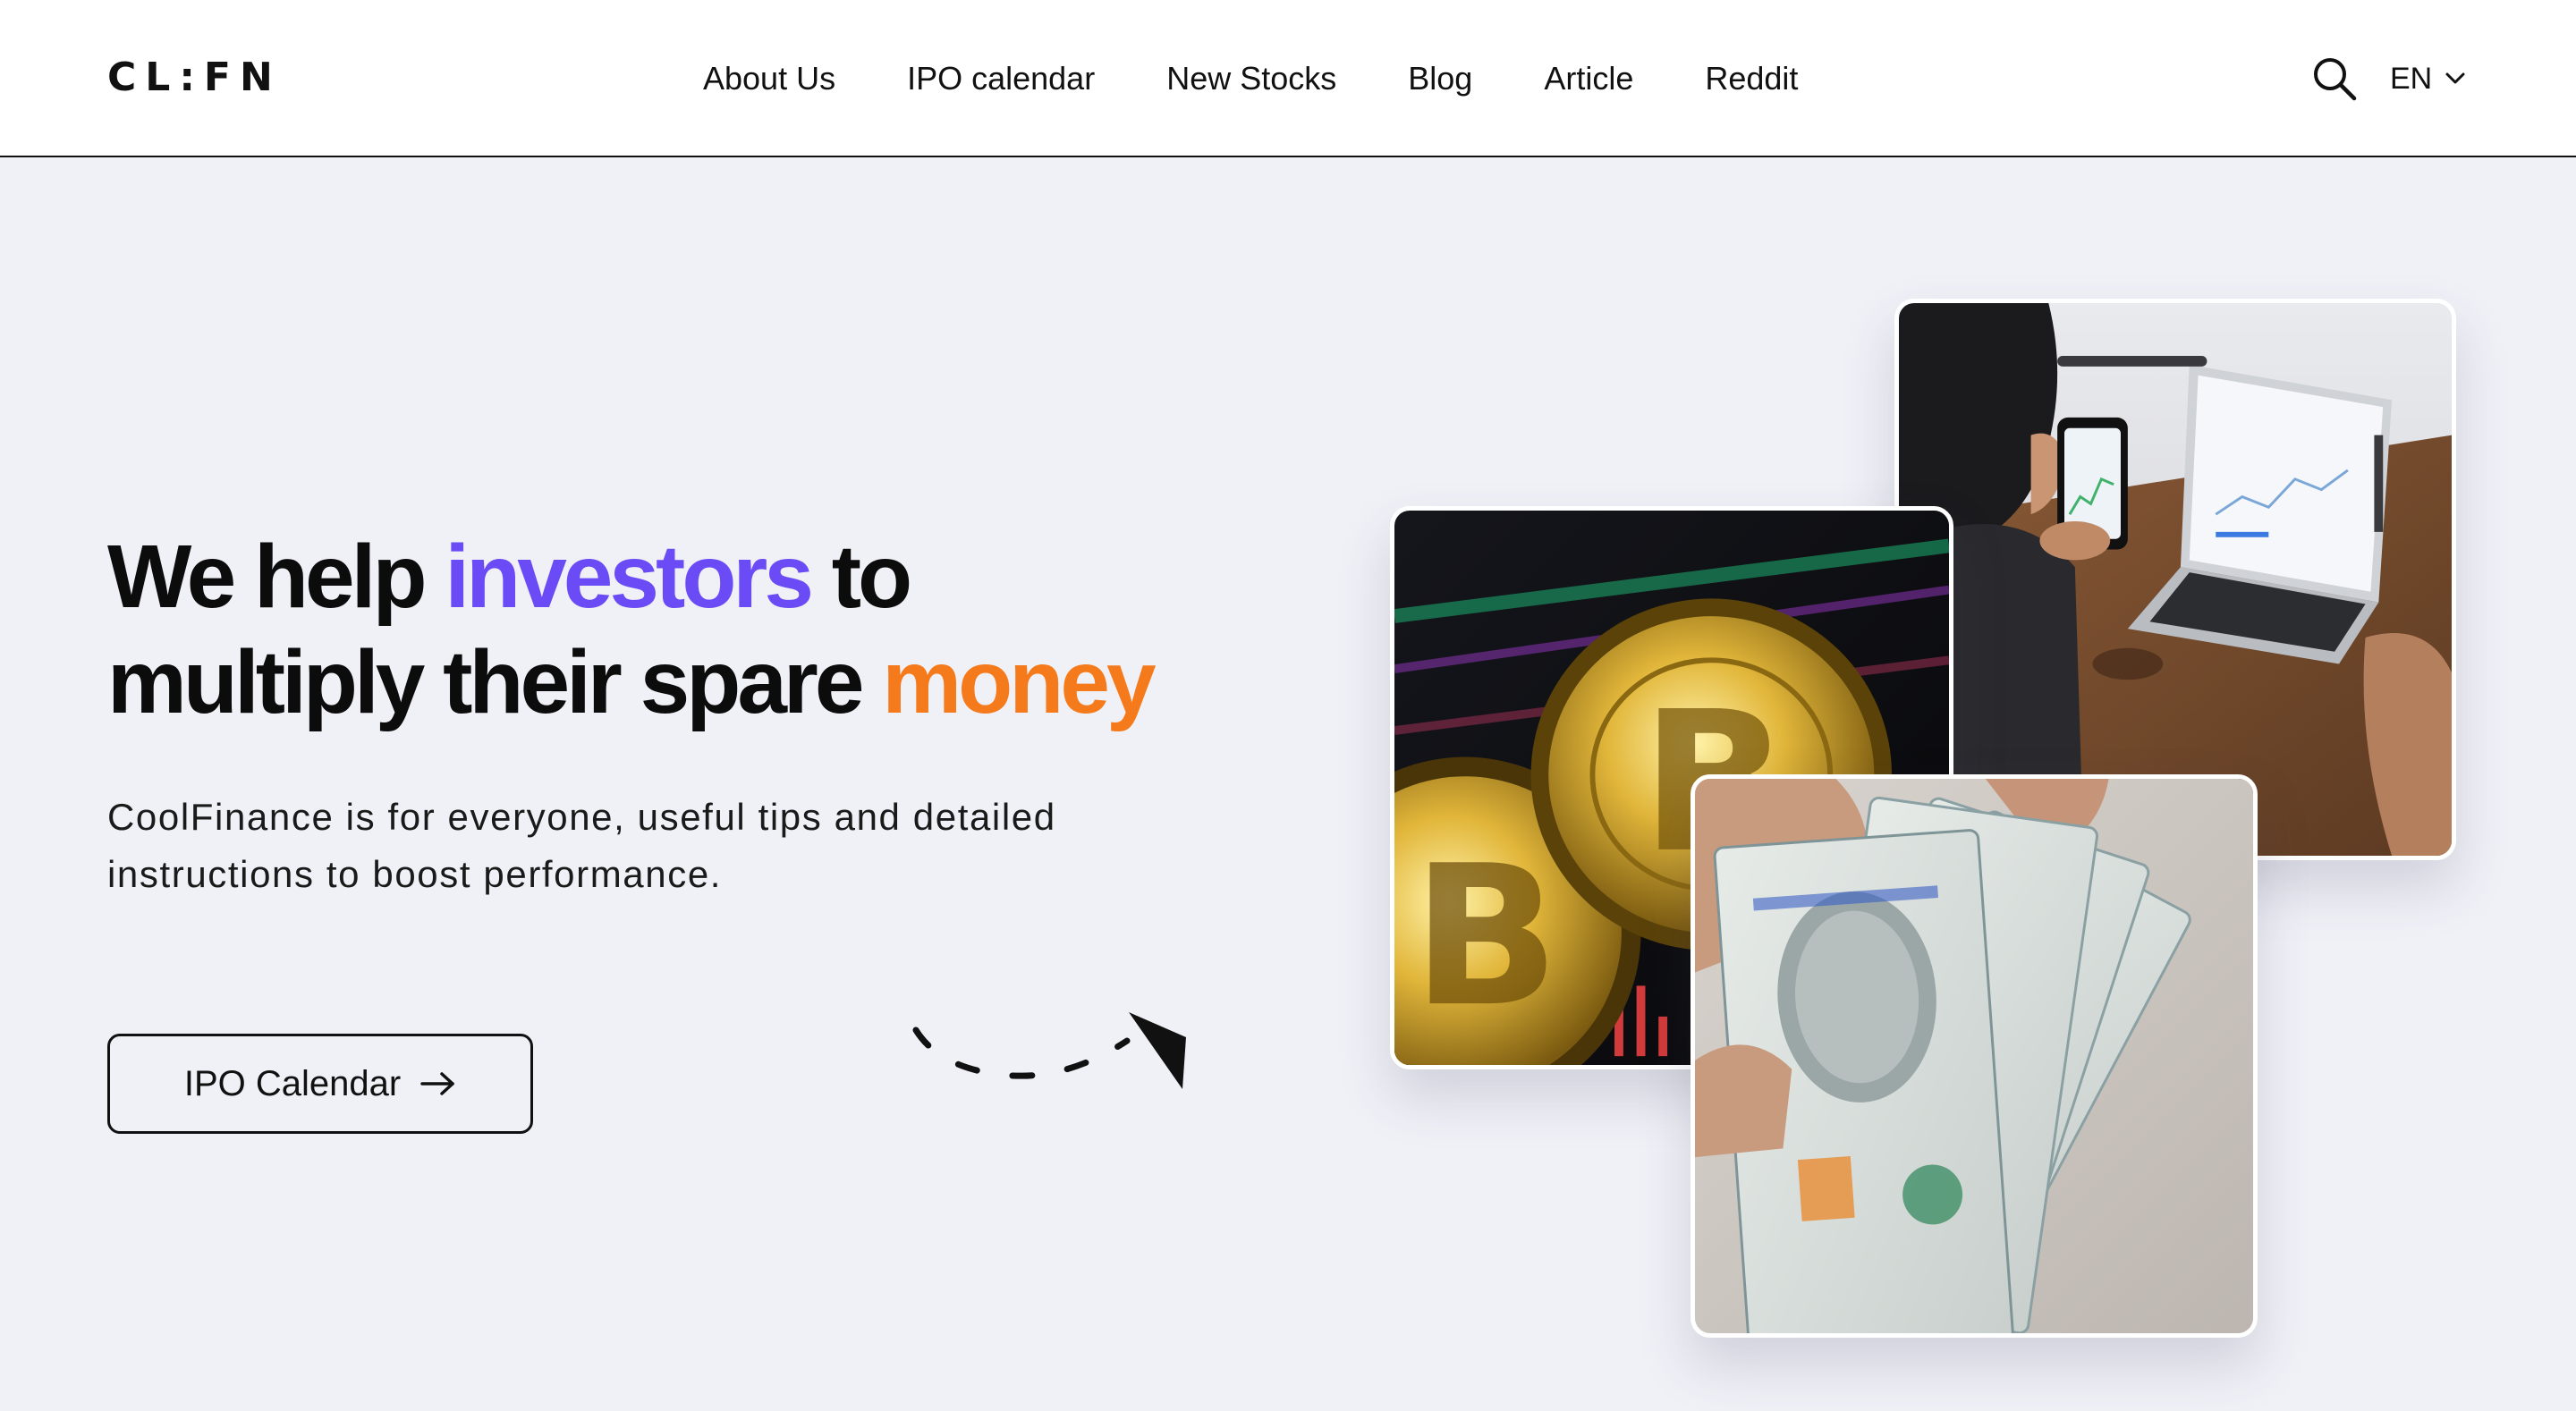 The image size is (2576, 1411). I want to click on dashed-arrow-doodle, so click(1049, 1050).